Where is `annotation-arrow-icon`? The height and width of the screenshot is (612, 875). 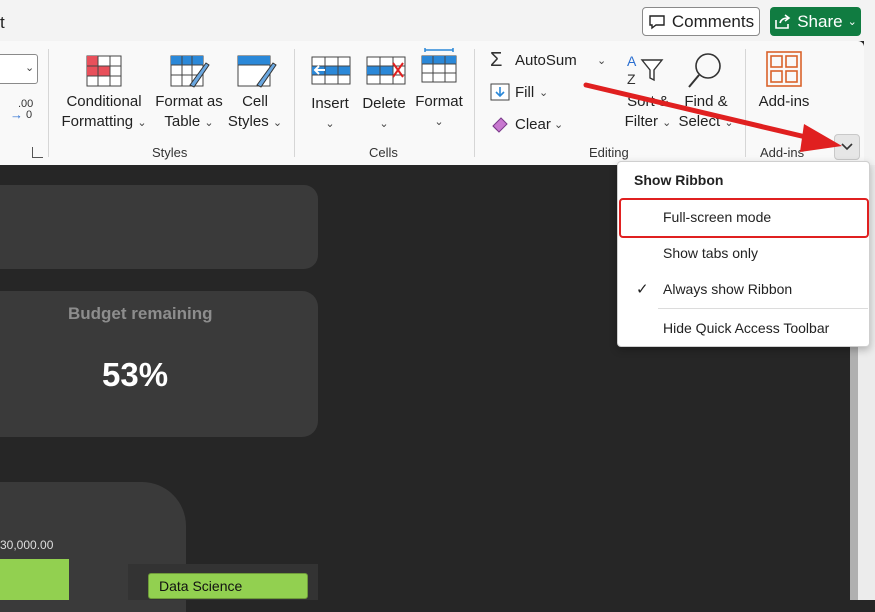 annotation-arrow-icon is located at coordinates (712, 117).